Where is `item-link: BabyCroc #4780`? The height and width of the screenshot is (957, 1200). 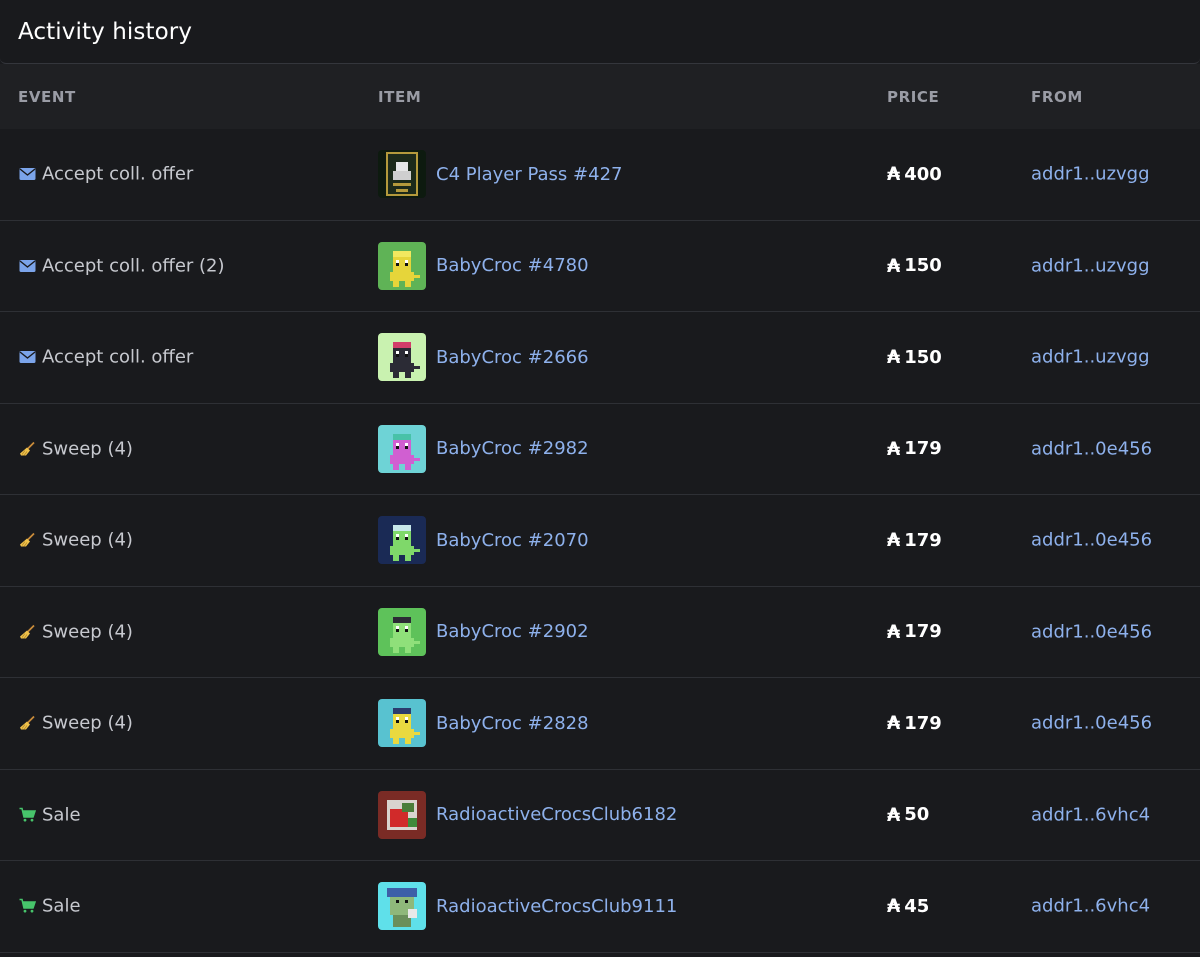
item-link: BabyCroc #4780 is located at coordinates (512, 265).